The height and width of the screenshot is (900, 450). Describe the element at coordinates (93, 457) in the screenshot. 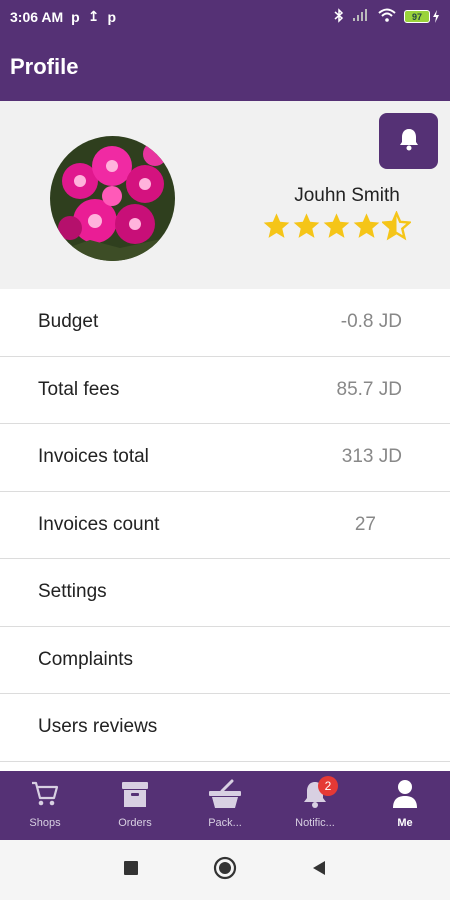

I see `row-label: Invoices total` at that location.